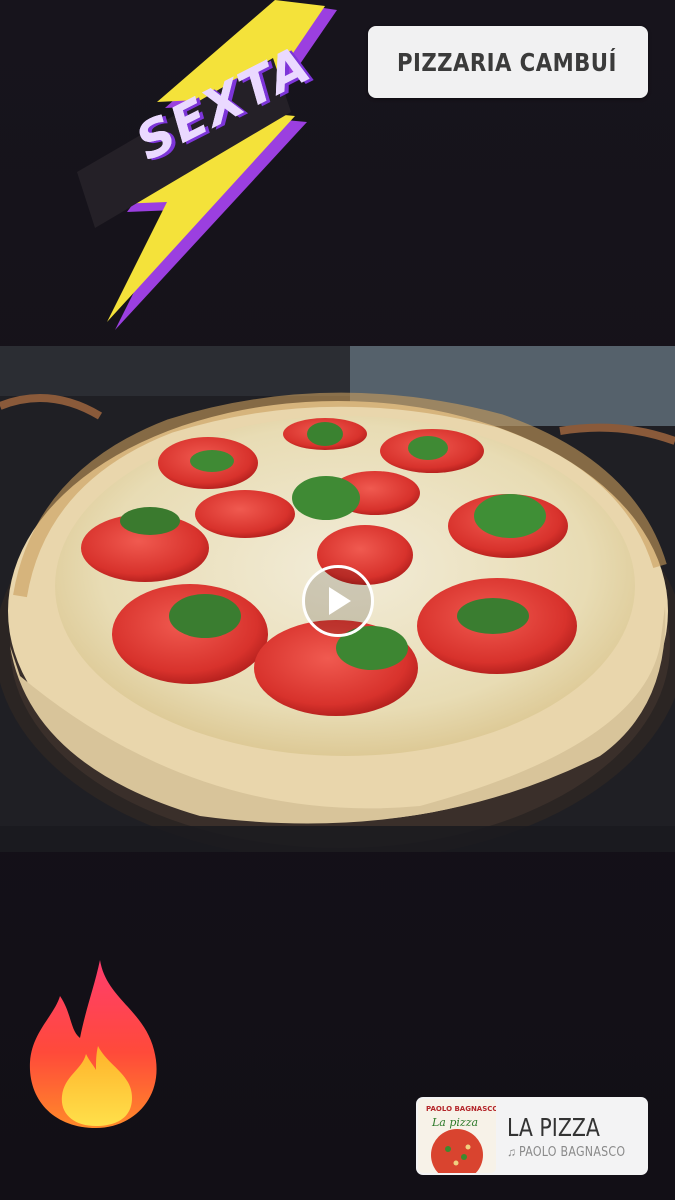  I want to click on play-icon, so click(340, 601).